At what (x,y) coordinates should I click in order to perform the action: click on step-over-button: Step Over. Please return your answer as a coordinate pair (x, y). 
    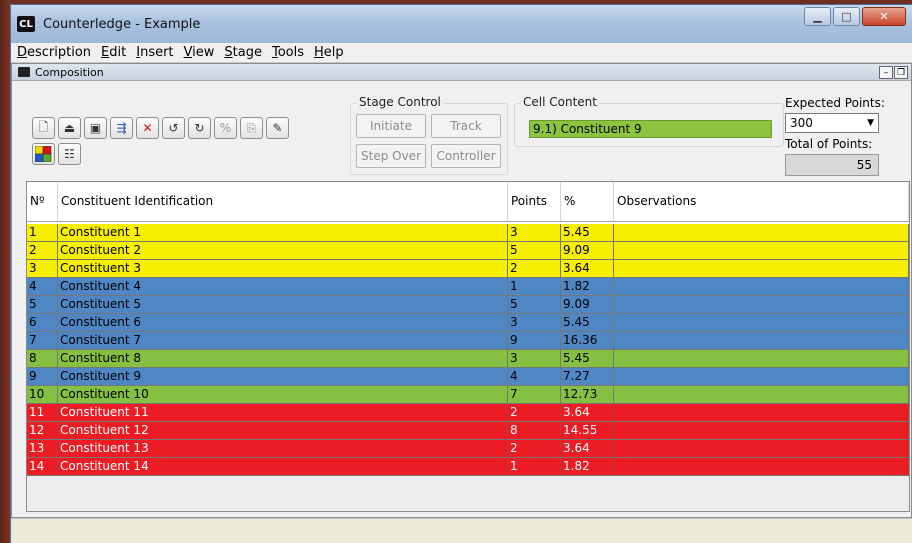
    Looking at the image, I should click on (391, 156).